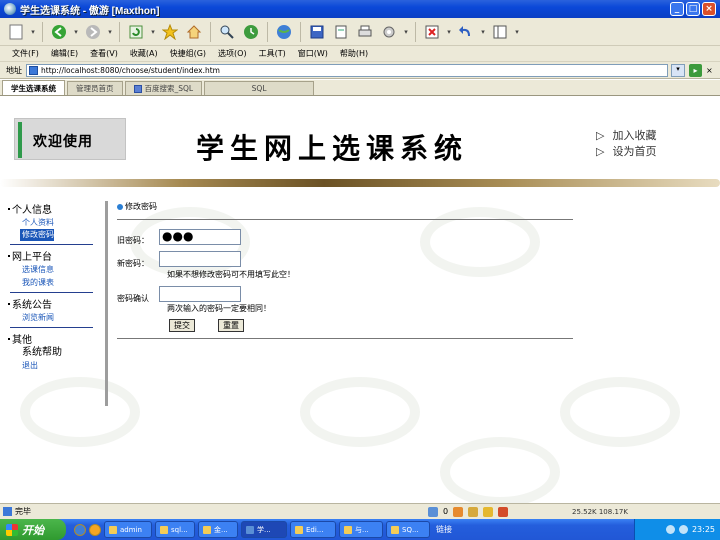 This screenshot has width=720, height=540. Describe the element at coordinates (389, 32) in the screenshot. I see `tools-icon` at that location.